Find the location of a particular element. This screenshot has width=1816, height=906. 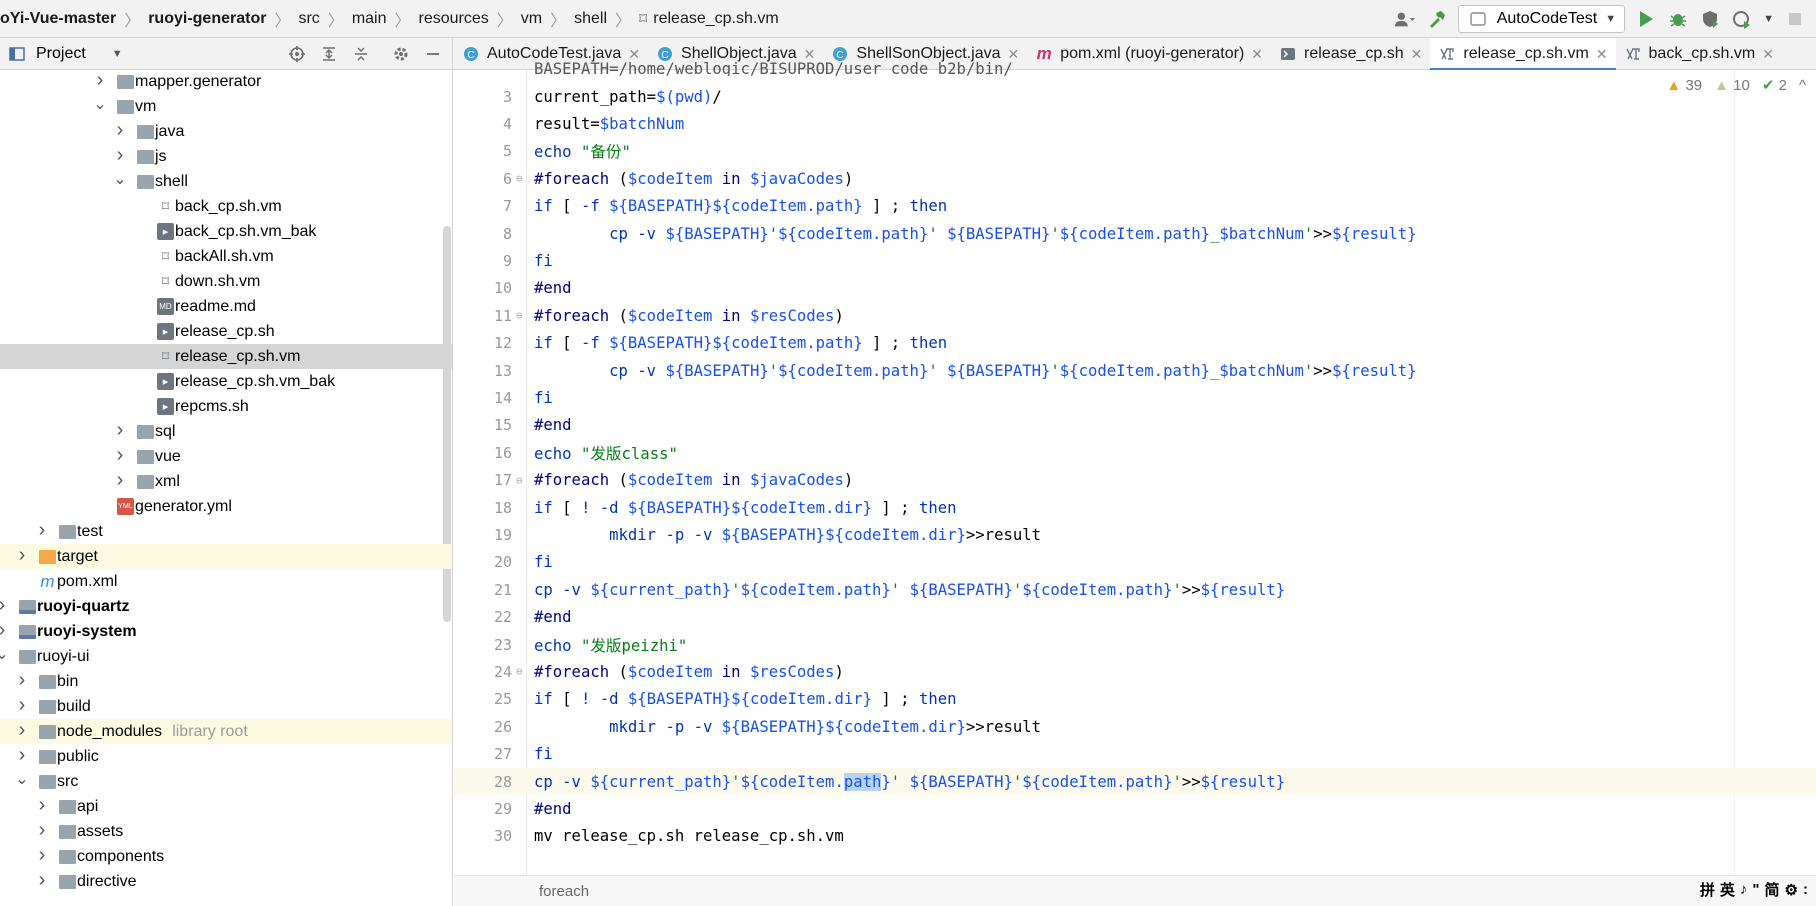

ime-indicator: ♪ is located at coordinates (1744, 889).